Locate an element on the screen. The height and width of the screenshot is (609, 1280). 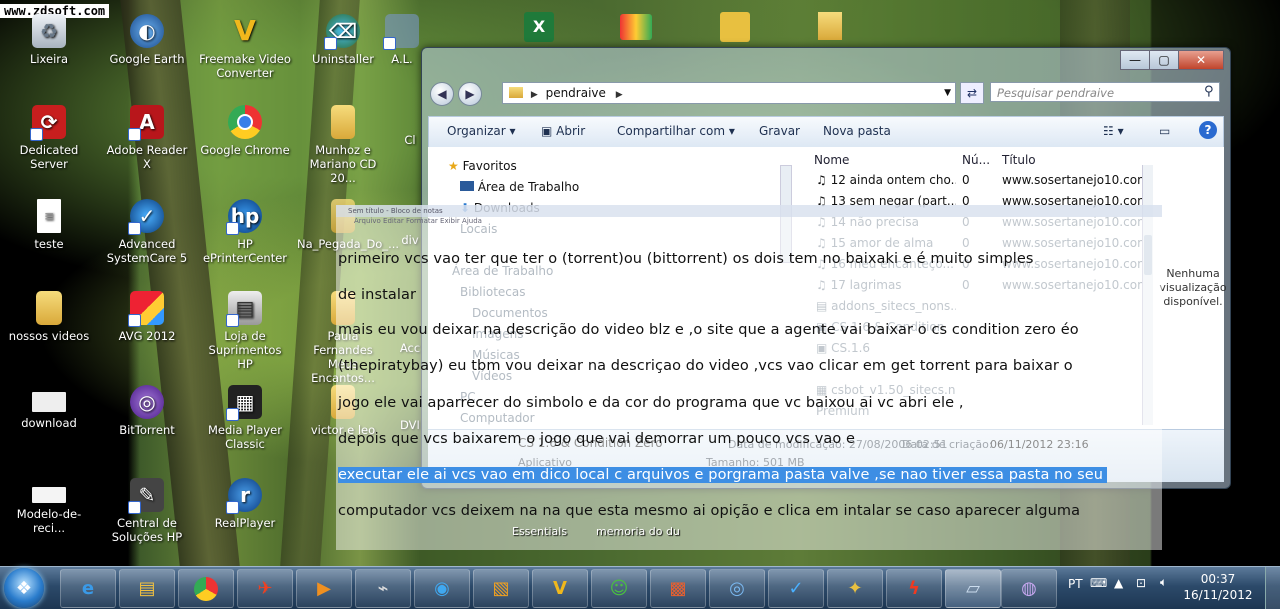
row-title: www.sosertanejo10.com is located at coordinates (1075, 180).